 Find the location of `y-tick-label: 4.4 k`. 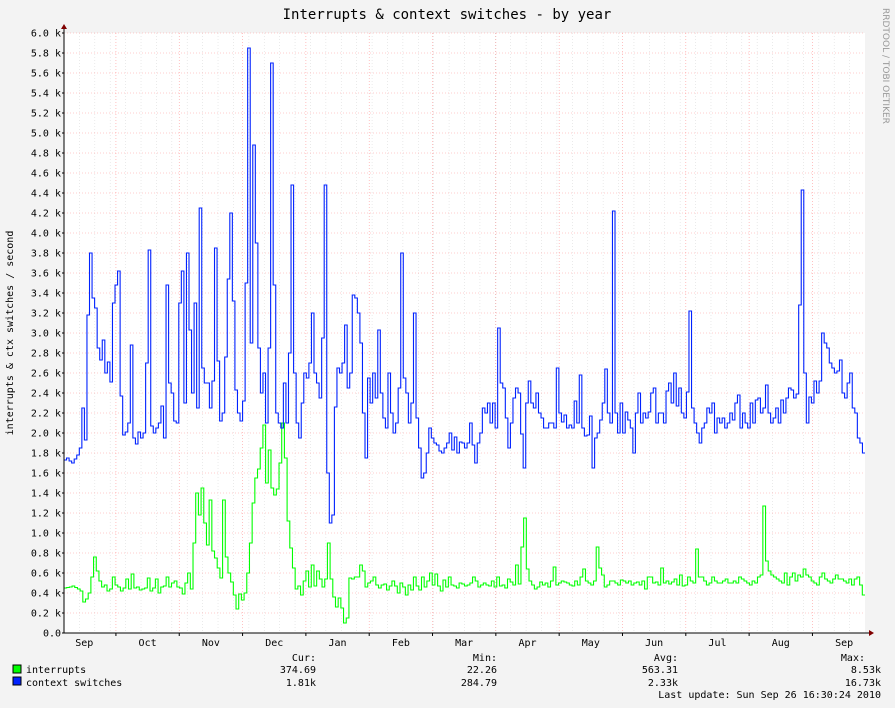

y-tick-label: 4.4 k is located at coordinates (46, 194).